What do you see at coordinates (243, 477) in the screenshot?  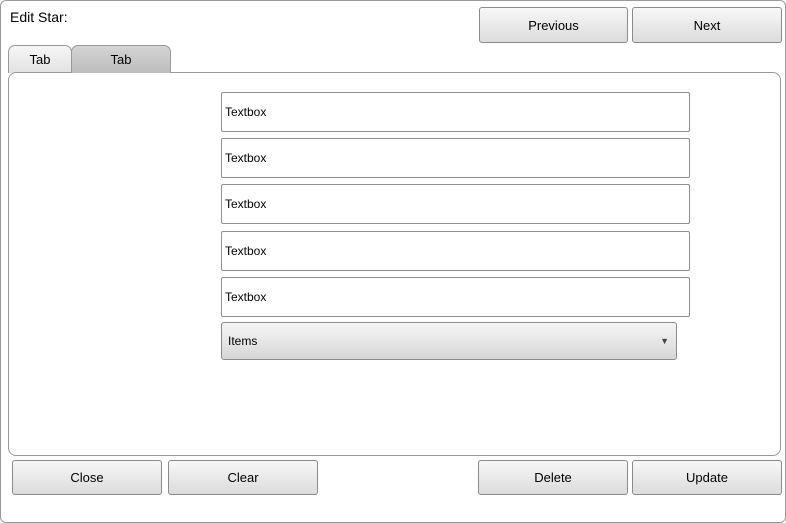 I see `clear-button: Clear` at bounding box center [243, 477].